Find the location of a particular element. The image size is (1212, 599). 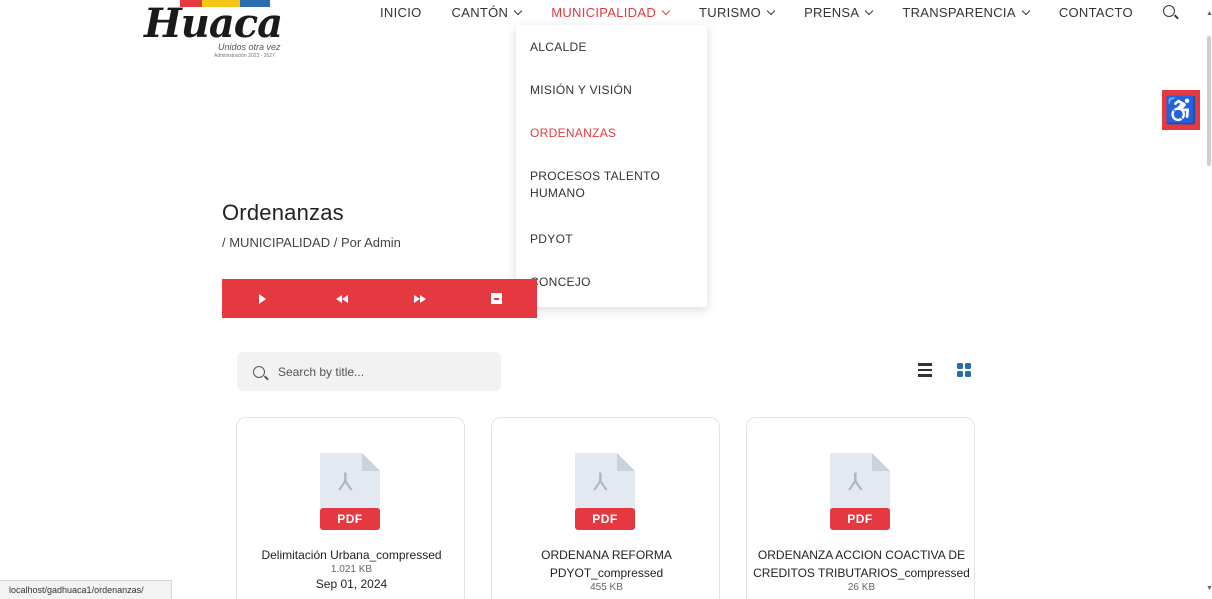

accessibility-button: ♿ is located at coordinates (1181, 110).